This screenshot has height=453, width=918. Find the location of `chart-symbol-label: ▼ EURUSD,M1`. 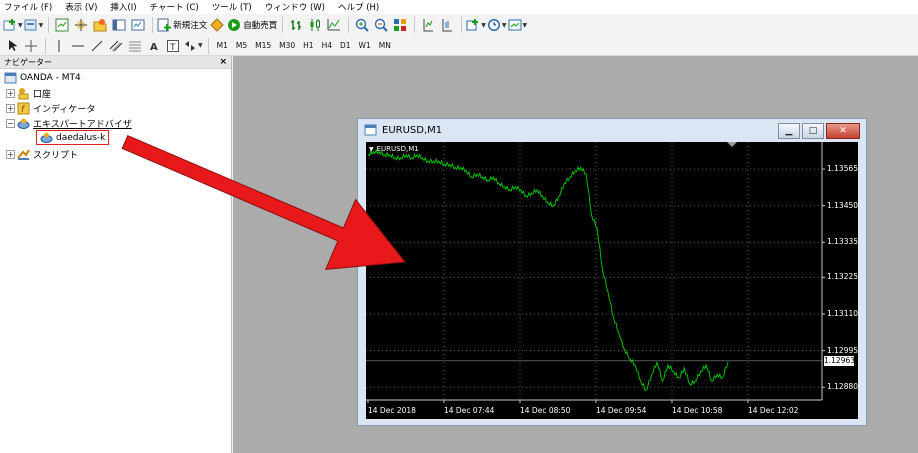

chart-symbol-label: ▼ EURUSD,M1 is located at coordinates (394, 149).